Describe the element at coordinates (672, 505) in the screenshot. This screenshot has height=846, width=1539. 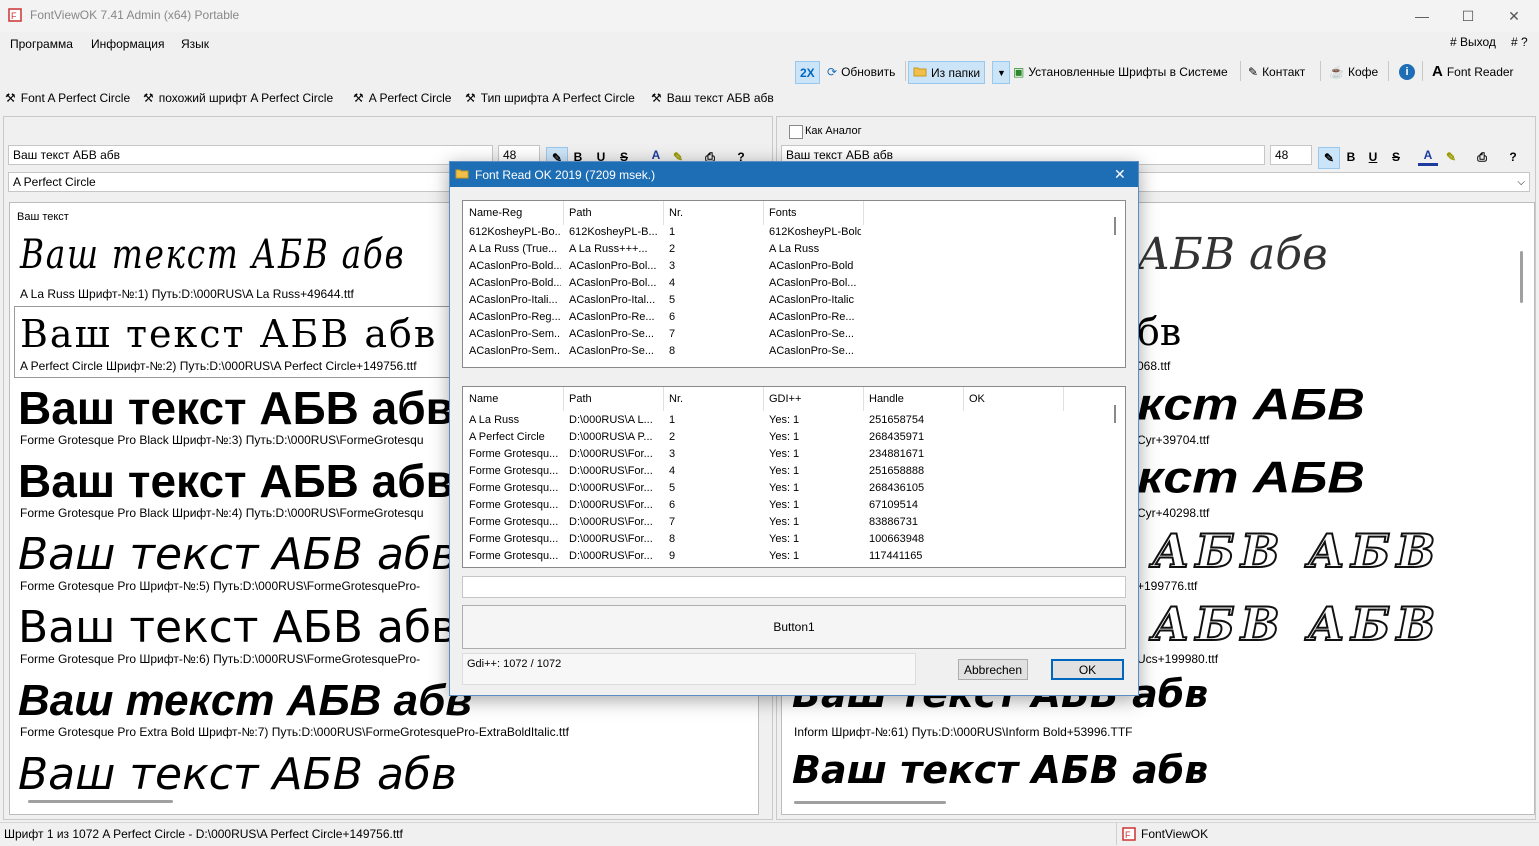
I see `table-cell: 6` at that location.